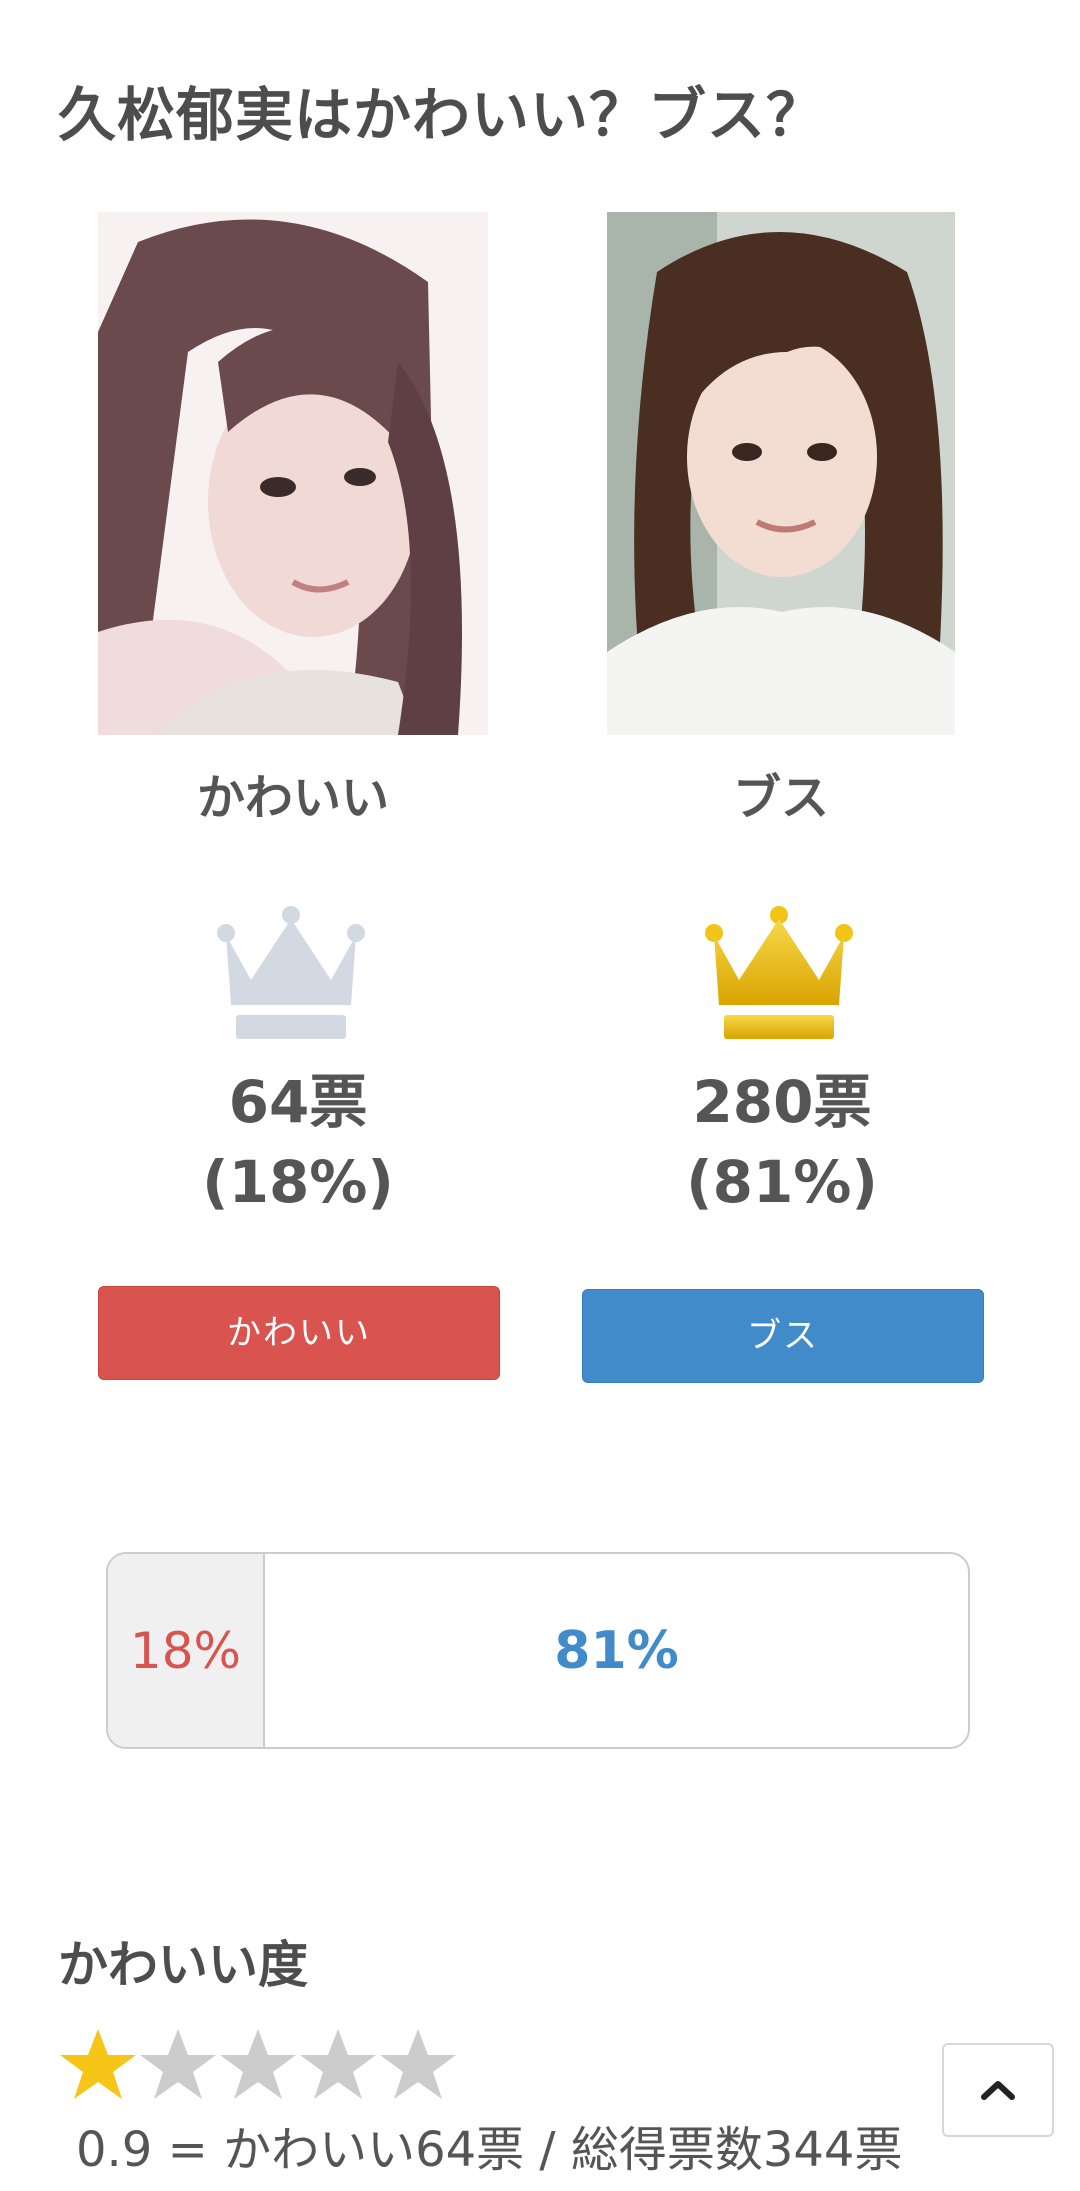  I want to click on choice-label-kawaii: かわいい, so click(292, 798).